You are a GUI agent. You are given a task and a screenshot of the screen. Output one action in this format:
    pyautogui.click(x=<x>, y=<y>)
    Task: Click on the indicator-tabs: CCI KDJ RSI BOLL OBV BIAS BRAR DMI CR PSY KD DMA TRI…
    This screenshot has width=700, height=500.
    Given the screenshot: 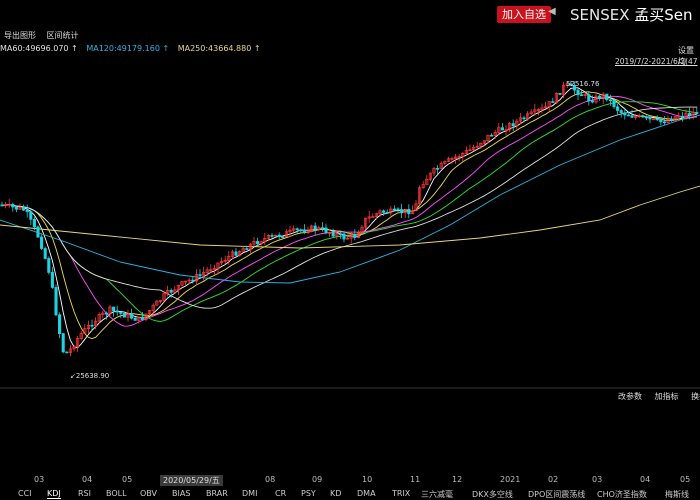 What is the action you would take?
    pyautogui.click(x=350, y=494)
    